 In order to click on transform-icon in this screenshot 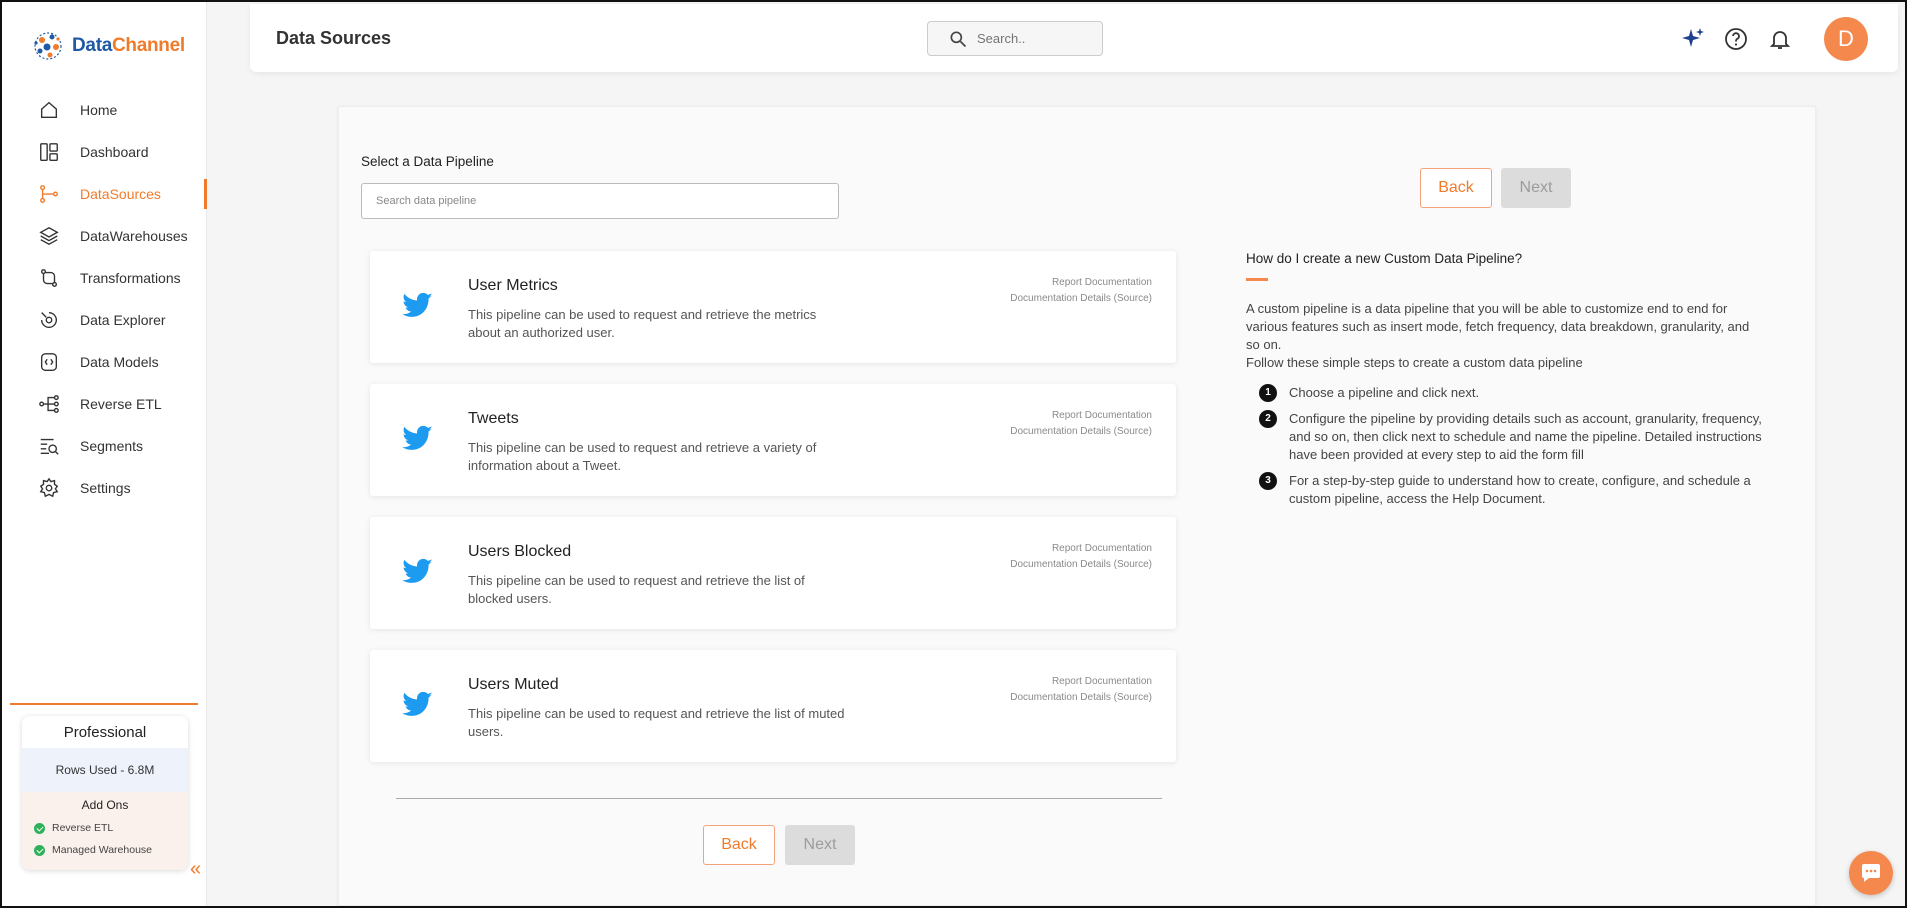, I will do `click(49, 278)`.